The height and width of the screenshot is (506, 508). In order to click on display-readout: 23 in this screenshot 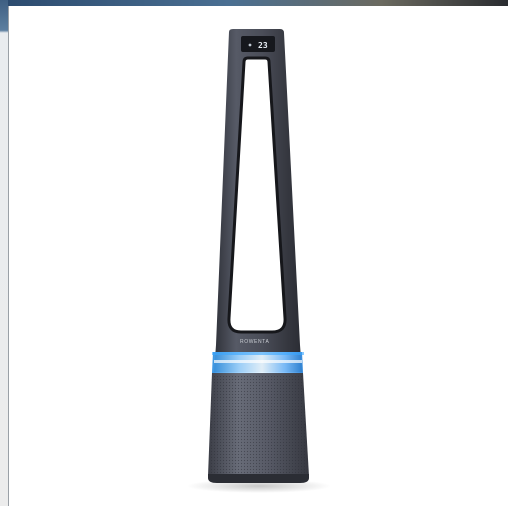, I will do `click(263, 45)`.